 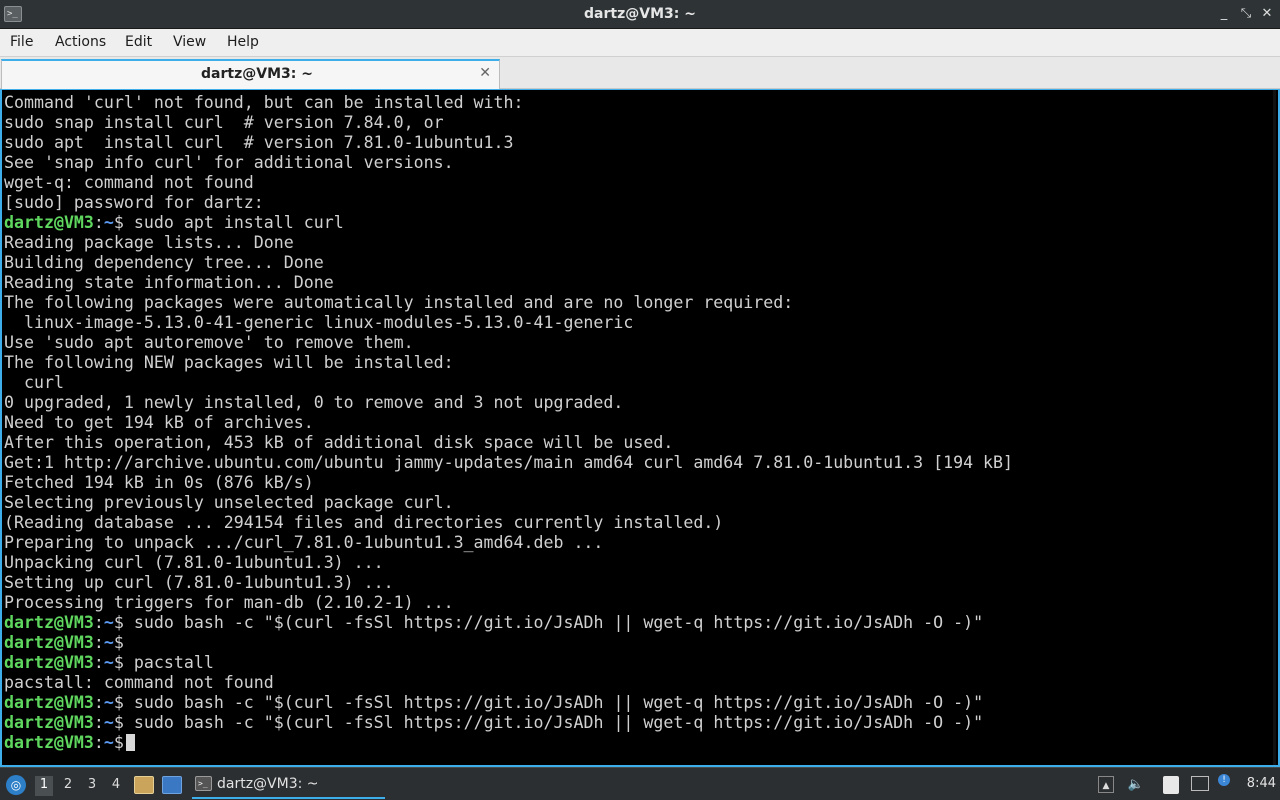 I want to click on terminal-line: dartz@VM3:~$ sudo apt install curl, so click(x=508, y=223).